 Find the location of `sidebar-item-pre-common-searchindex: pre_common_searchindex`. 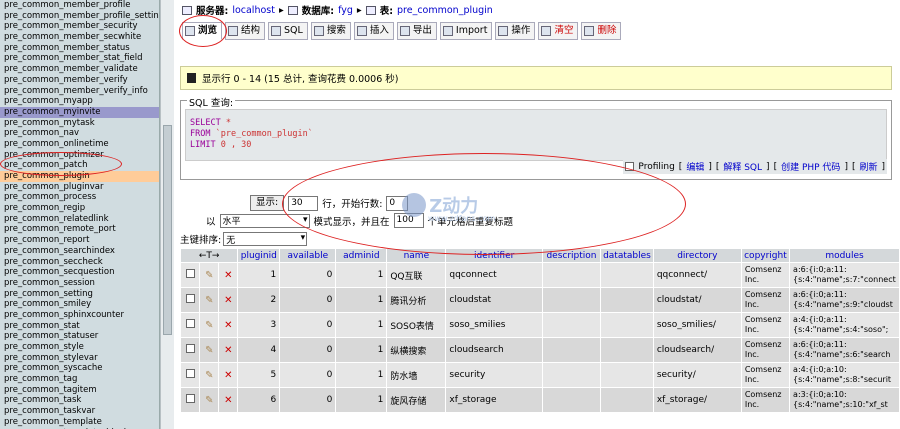

sidebar-item-pre-common-searchindex: pre_common_searchindex is located at coordinates (79, 251).